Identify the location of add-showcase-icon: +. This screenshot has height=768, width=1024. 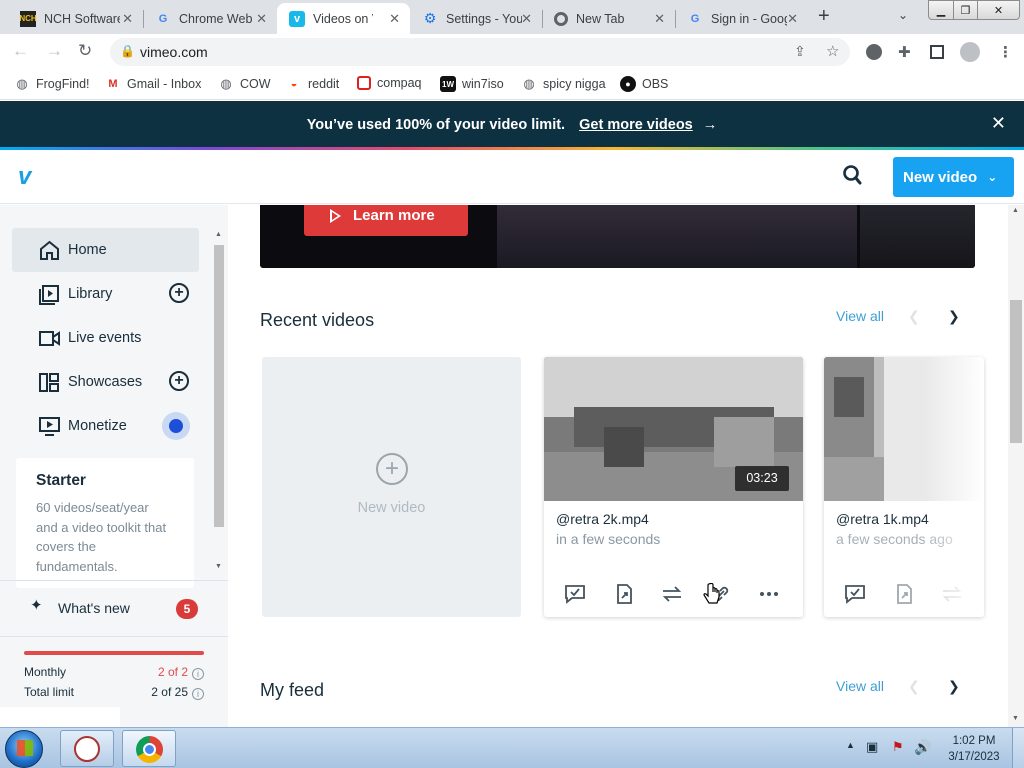
(179, 381).